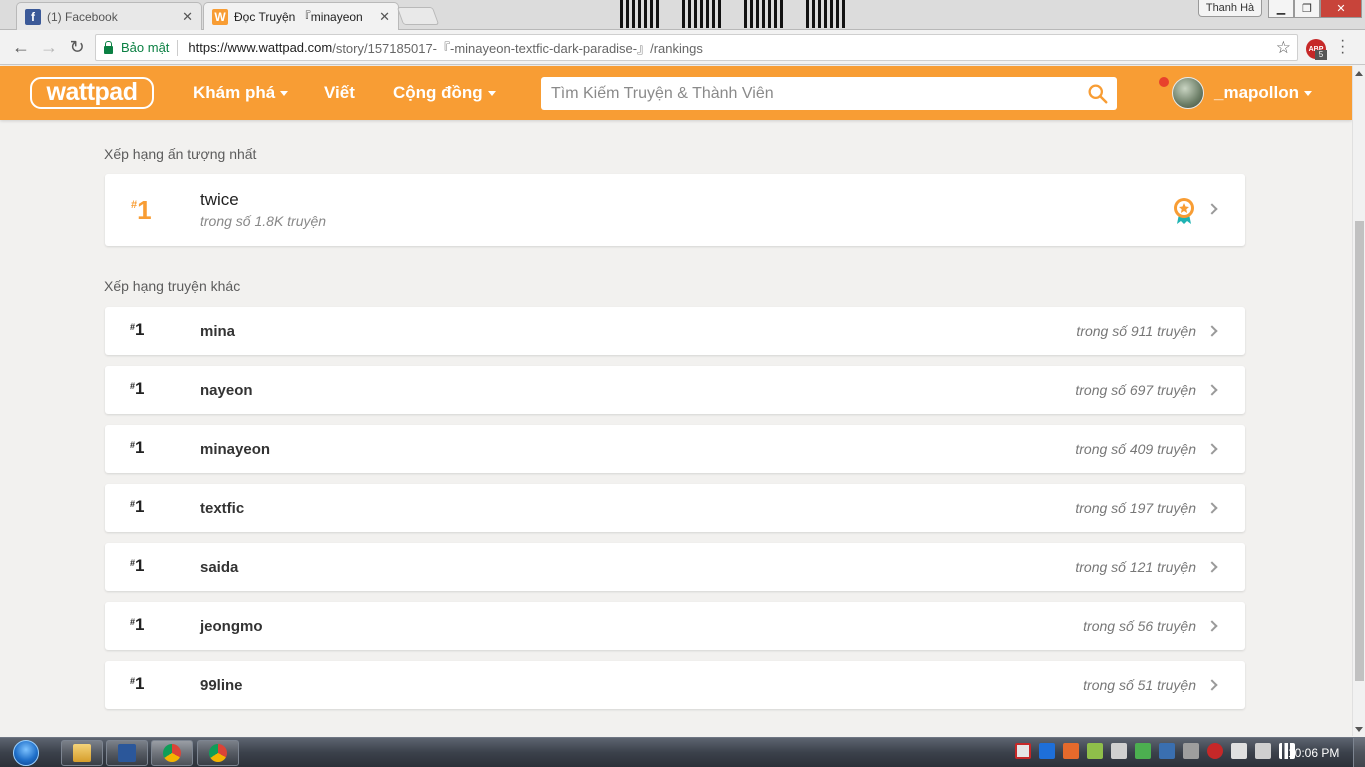 The image size is (1365, 767). I want to click on nav-discover: Khám phá, so click(241, 93).